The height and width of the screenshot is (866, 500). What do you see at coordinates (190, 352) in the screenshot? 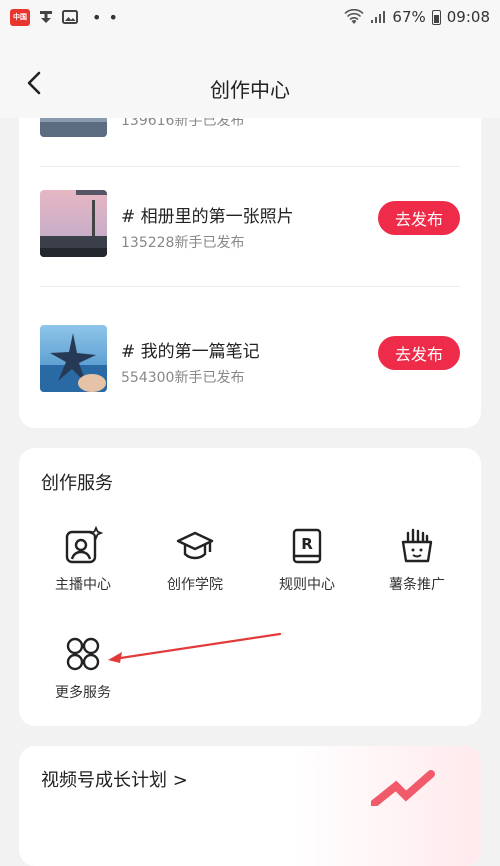
I see `task-title: # 我的第一篇笔记` at bounding box center [190, 352].